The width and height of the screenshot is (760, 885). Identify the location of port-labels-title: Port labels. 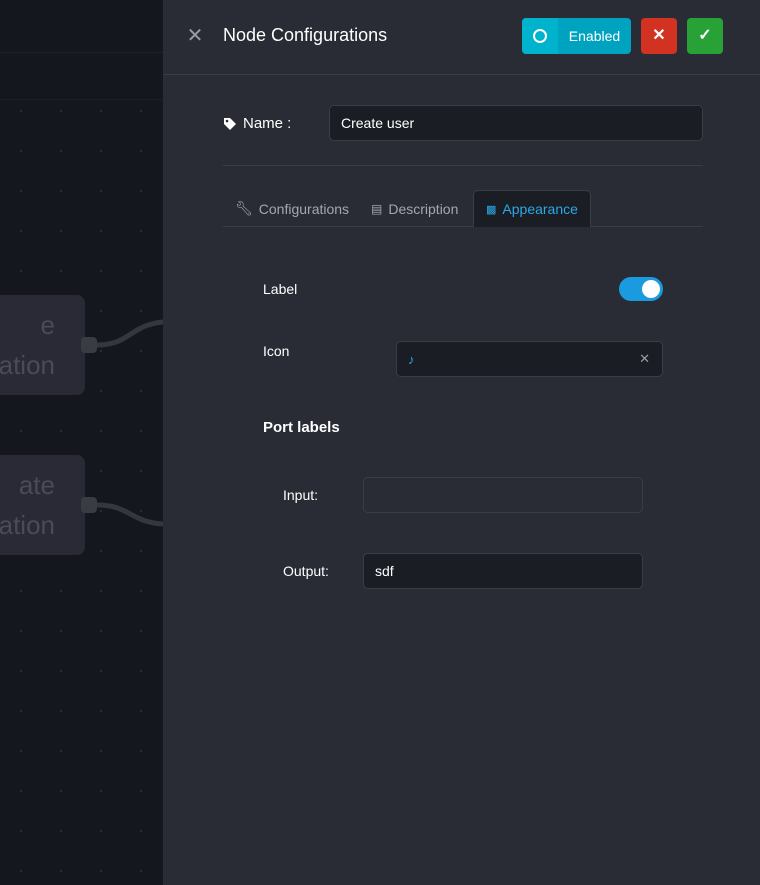
(301, 427).